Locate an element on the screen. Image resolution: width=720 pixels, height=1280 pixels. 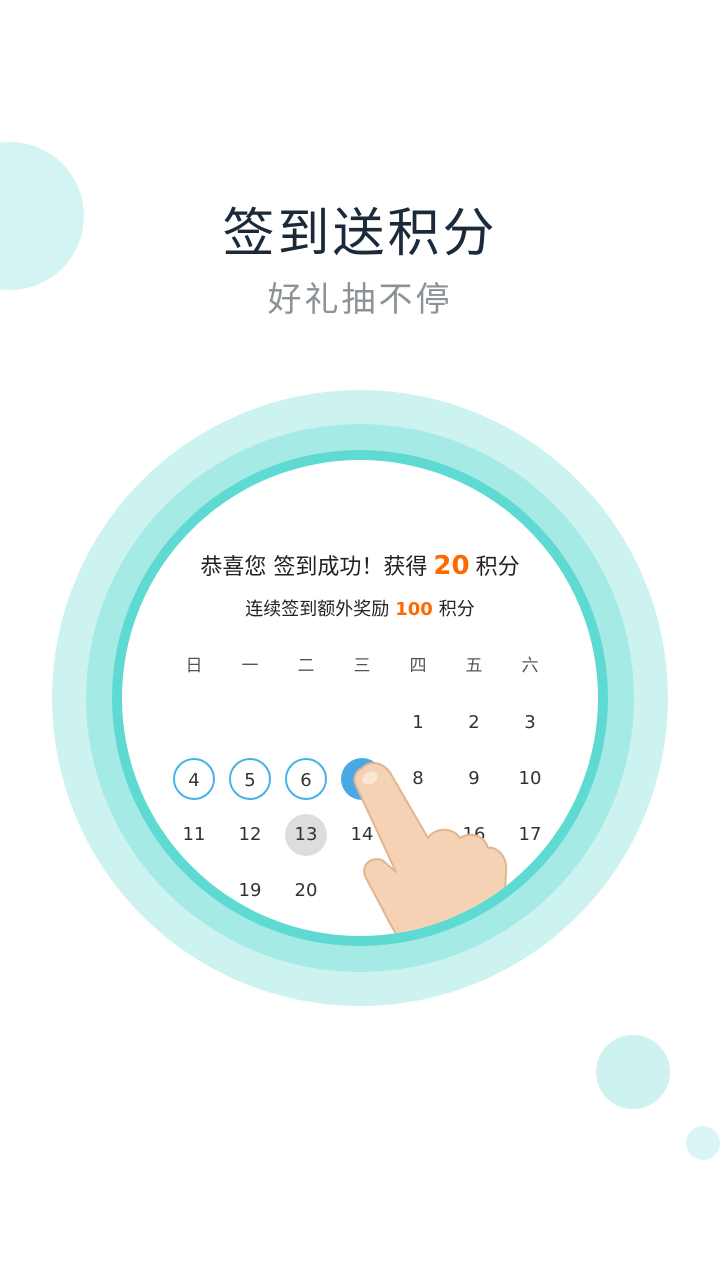
hero-title: 签到送积分 is located at coordinates (360, 234).